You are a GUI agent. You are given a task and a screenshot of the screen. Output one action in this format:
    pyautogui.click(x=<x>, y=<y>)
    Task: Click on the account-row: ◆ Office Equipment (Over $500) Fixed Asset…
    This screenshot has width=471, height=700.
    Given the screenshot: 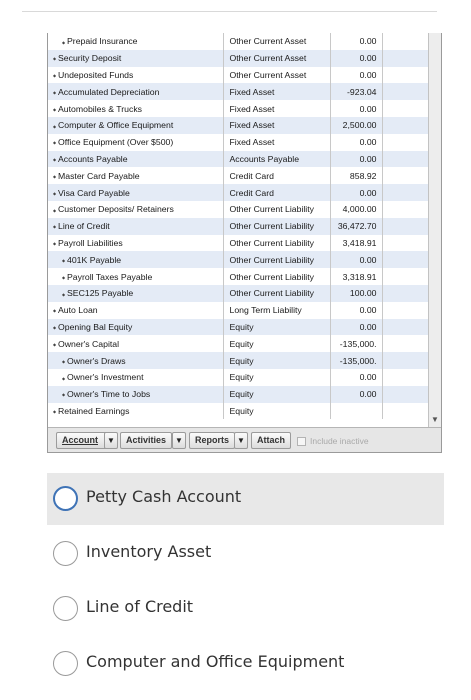 What is the action you would take?
    pyautogui.click(x=239, y=142)
    